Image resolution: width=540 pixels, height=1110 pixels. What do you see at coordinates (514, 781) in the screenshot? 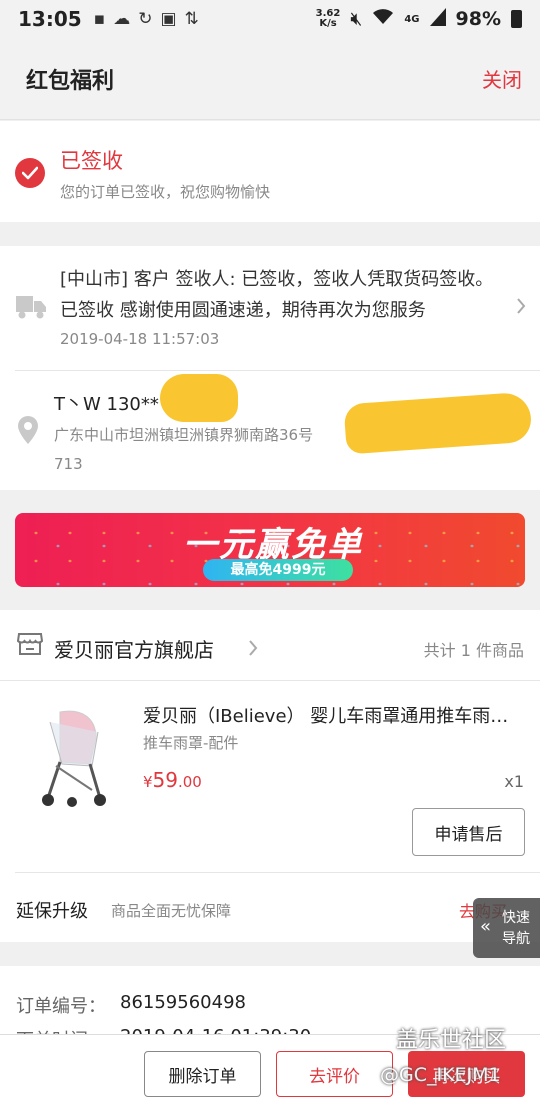
I see `product-quantity: x1` at bounding box center [514, 781].